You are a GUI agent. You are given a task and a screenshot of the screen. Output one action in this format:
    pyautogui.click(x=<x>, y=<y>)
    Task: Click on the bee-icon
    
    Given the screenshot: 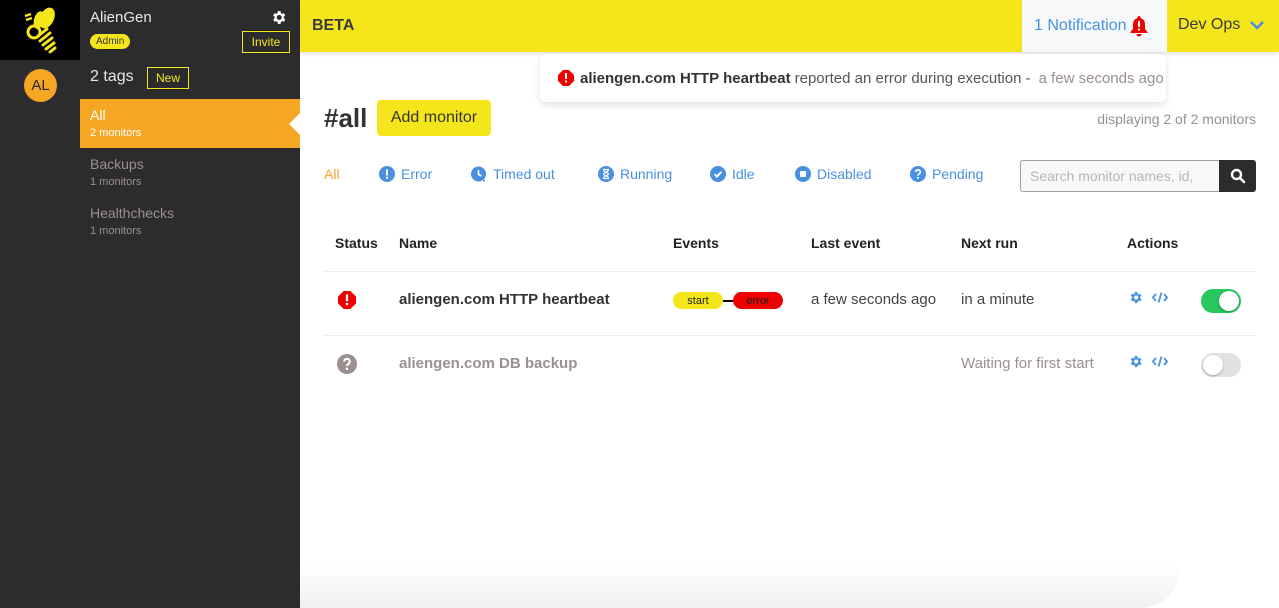 What is the action you would take?
    pyautogui.click(x=40, y=30)
    